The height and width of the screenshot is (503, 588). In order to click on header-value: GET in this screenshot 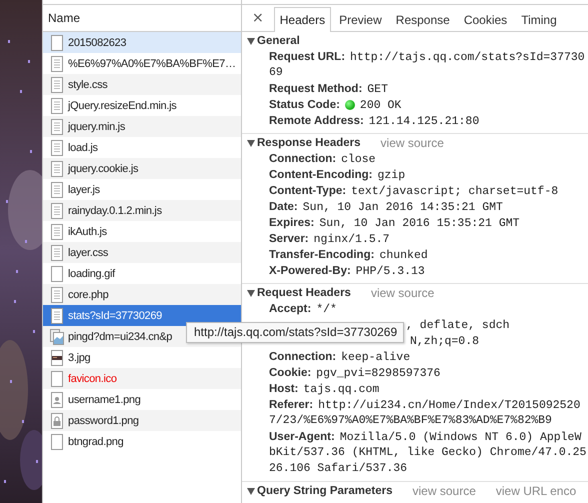, I will do `click(377, 89)`.